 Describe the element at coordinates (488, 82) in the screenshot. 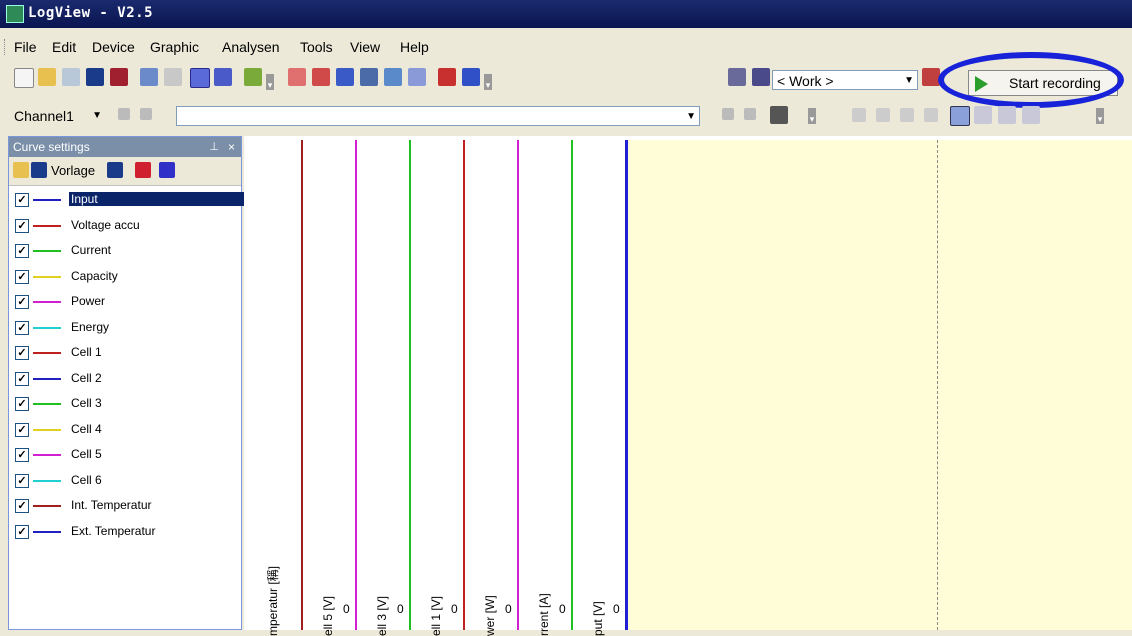

I see `toolbar-chevron-2-icon: ▾` at that location.